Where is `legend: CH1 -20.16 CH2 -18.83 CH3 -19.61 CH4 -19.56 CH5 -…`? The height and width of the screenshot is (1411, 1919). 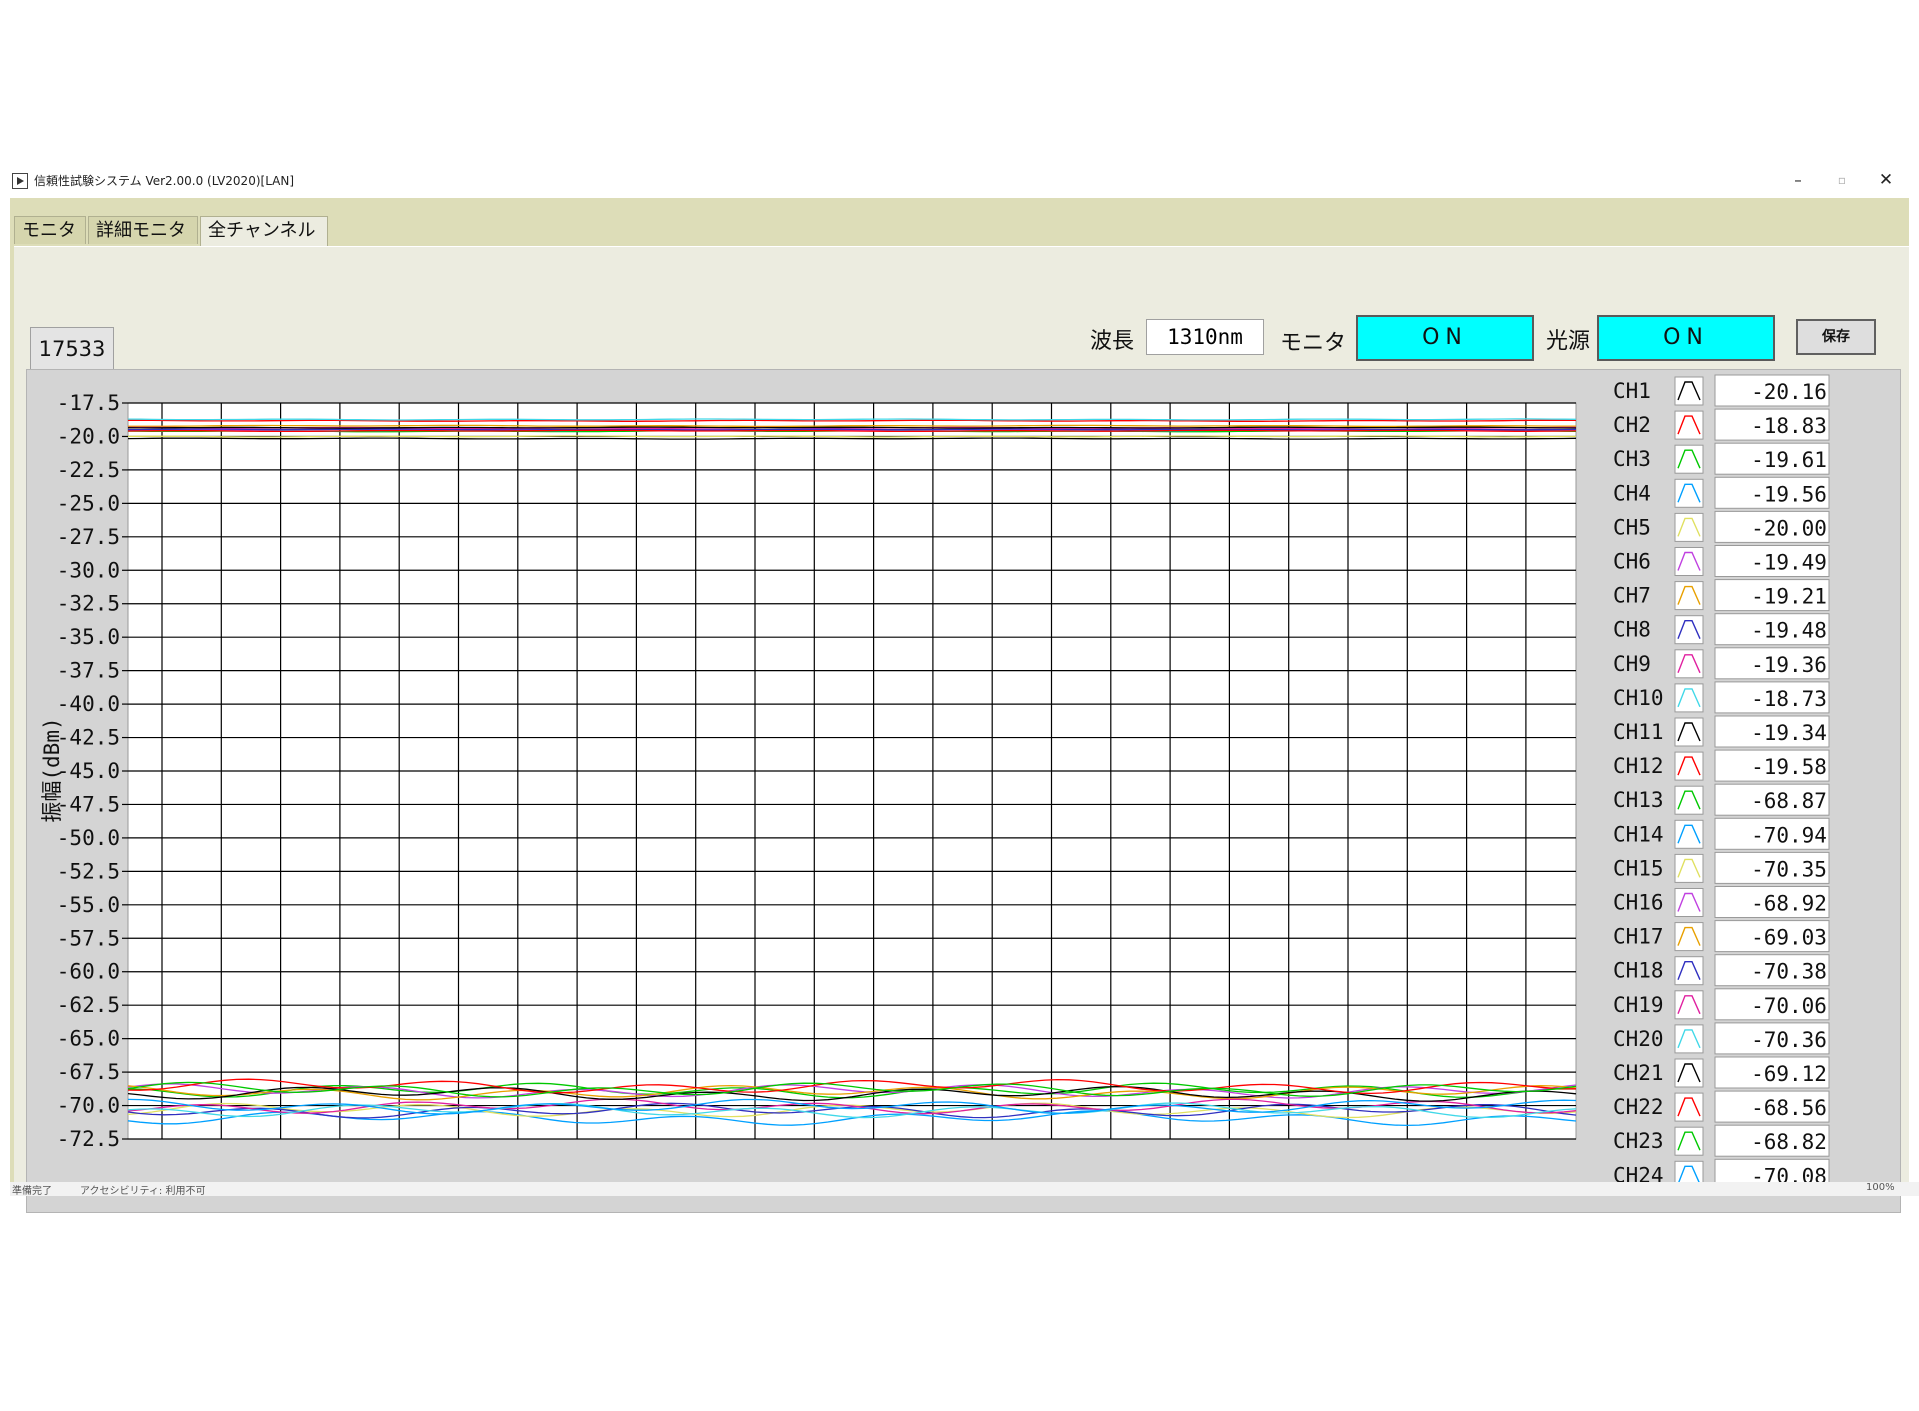
legend: CH1 -20.16 CH2 -18.83 CH3 -19.61 CH4 -19.56 CH5 -… is located at coordinates (1721, 782).